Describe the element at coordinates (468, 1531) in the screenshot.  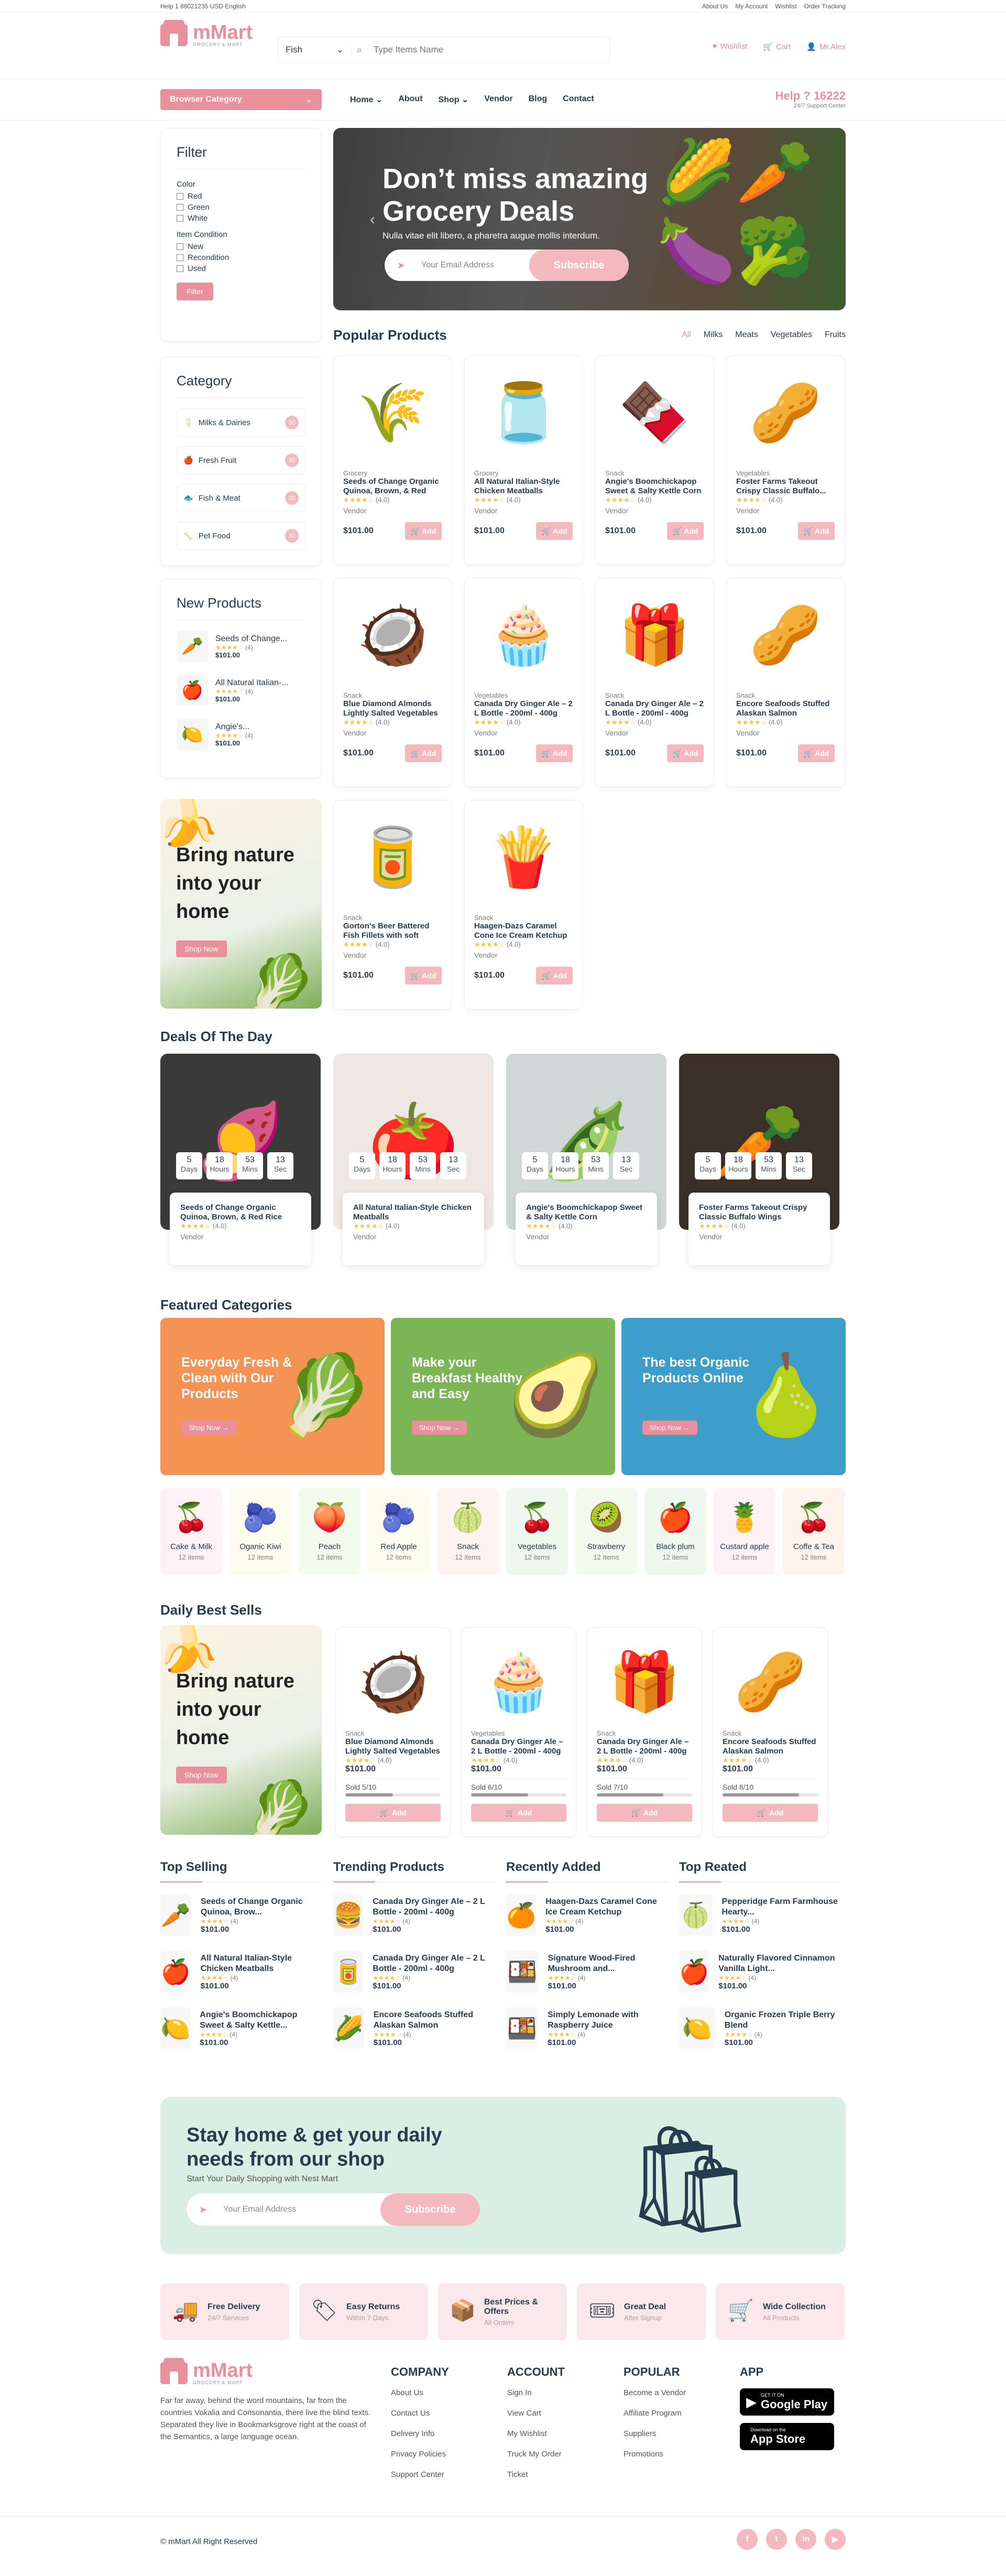
I see `category-tile: 🍈 Snack 12 items` at that location.